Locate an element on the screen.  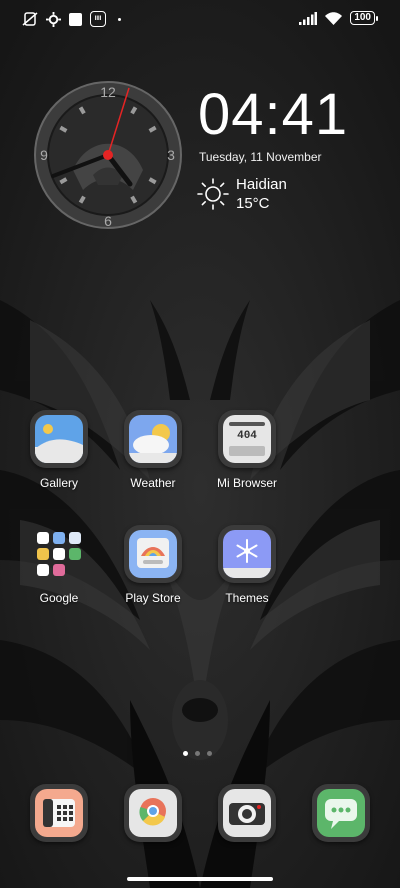
dock-camera is located at coordinates (247, 813).